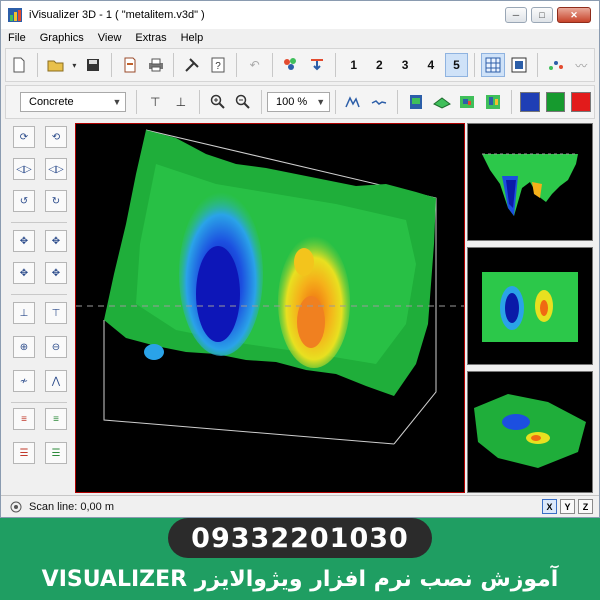 The height and width of the screenshot is (600, 600). I want to click on pan-icon: ✥, so click(24, 273).